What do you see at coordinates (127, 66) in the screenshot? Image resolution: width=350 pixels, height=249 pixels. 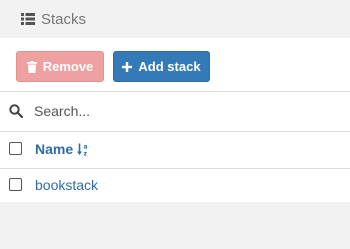 I see `plus-icon` at bounding box center [127, 66].